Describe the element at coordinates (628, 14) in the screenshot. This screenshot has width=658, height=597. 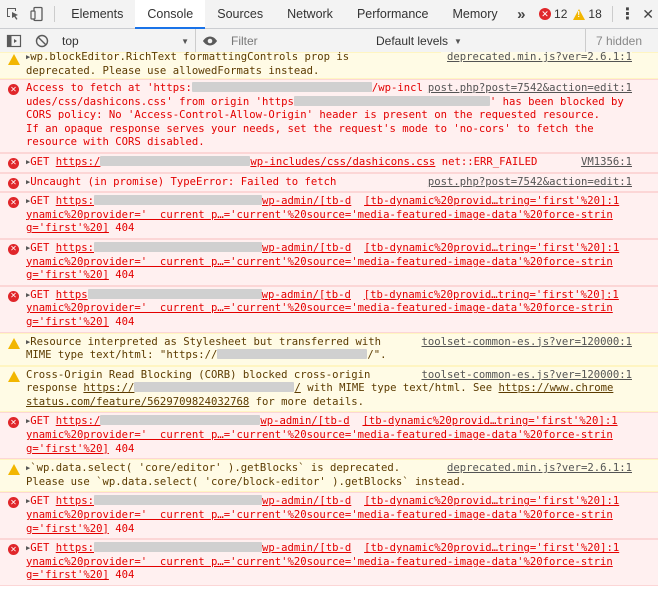
I see `settings-menu-icon: ⋮` at that location.